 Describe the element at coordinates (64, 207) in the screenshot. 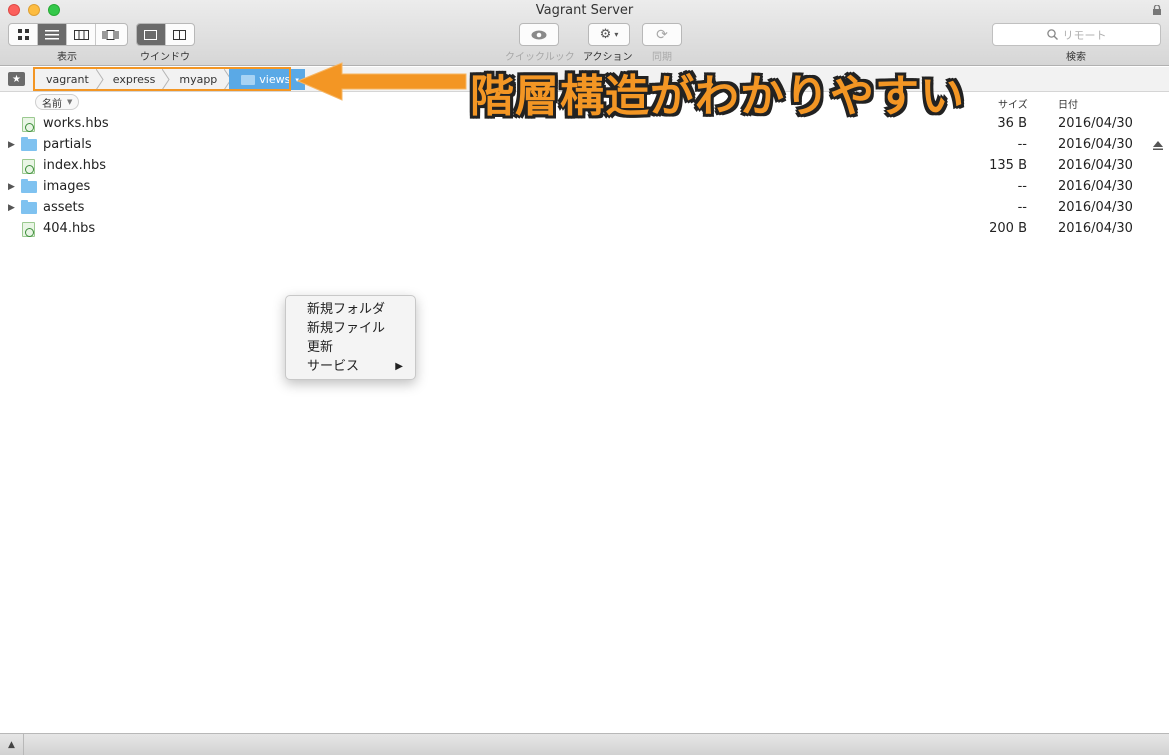

I see `file-name: assets` at that location.